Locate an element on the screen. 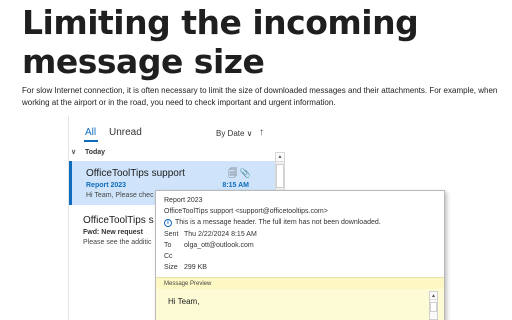  info-icon: i is located at coordinates (168, 223).